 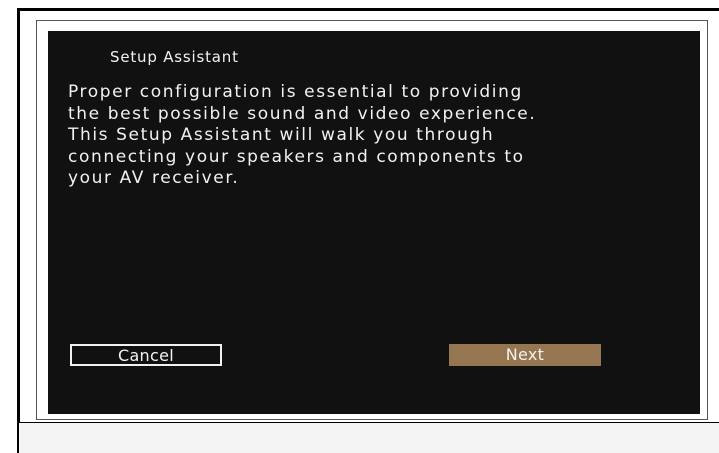 What do you see at coordinates (146, 355) in the screenshot?
I see `cancel-button: Cancel` at bounding box center [146, 355].